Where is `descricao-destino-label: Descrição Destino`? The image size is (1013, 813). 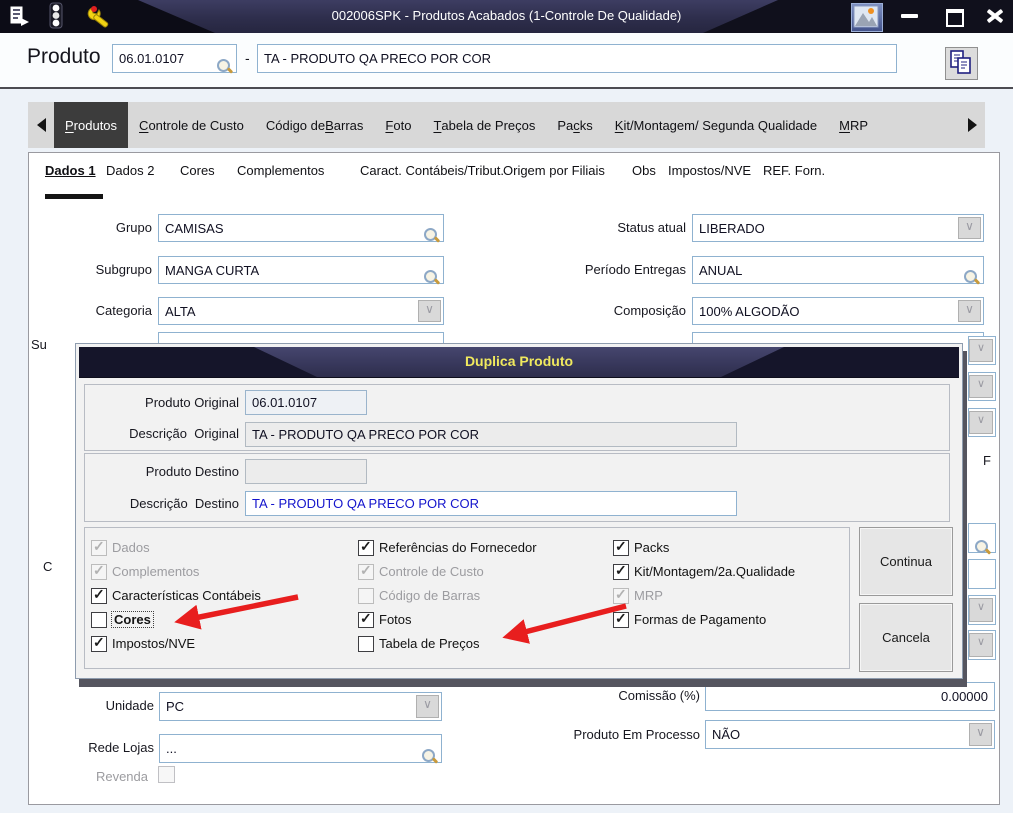 descricao-destino-label: Descrição Destino is located at coordinates (184, 503).